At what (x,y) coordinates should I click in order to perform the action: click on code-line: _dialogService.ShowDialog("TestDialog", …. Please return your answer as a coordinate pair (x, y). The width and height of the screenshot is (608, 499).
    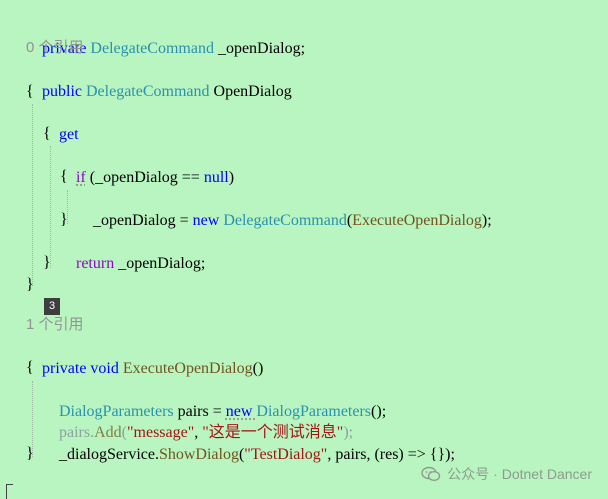
    Looking at the image, I should click on (249, 442).